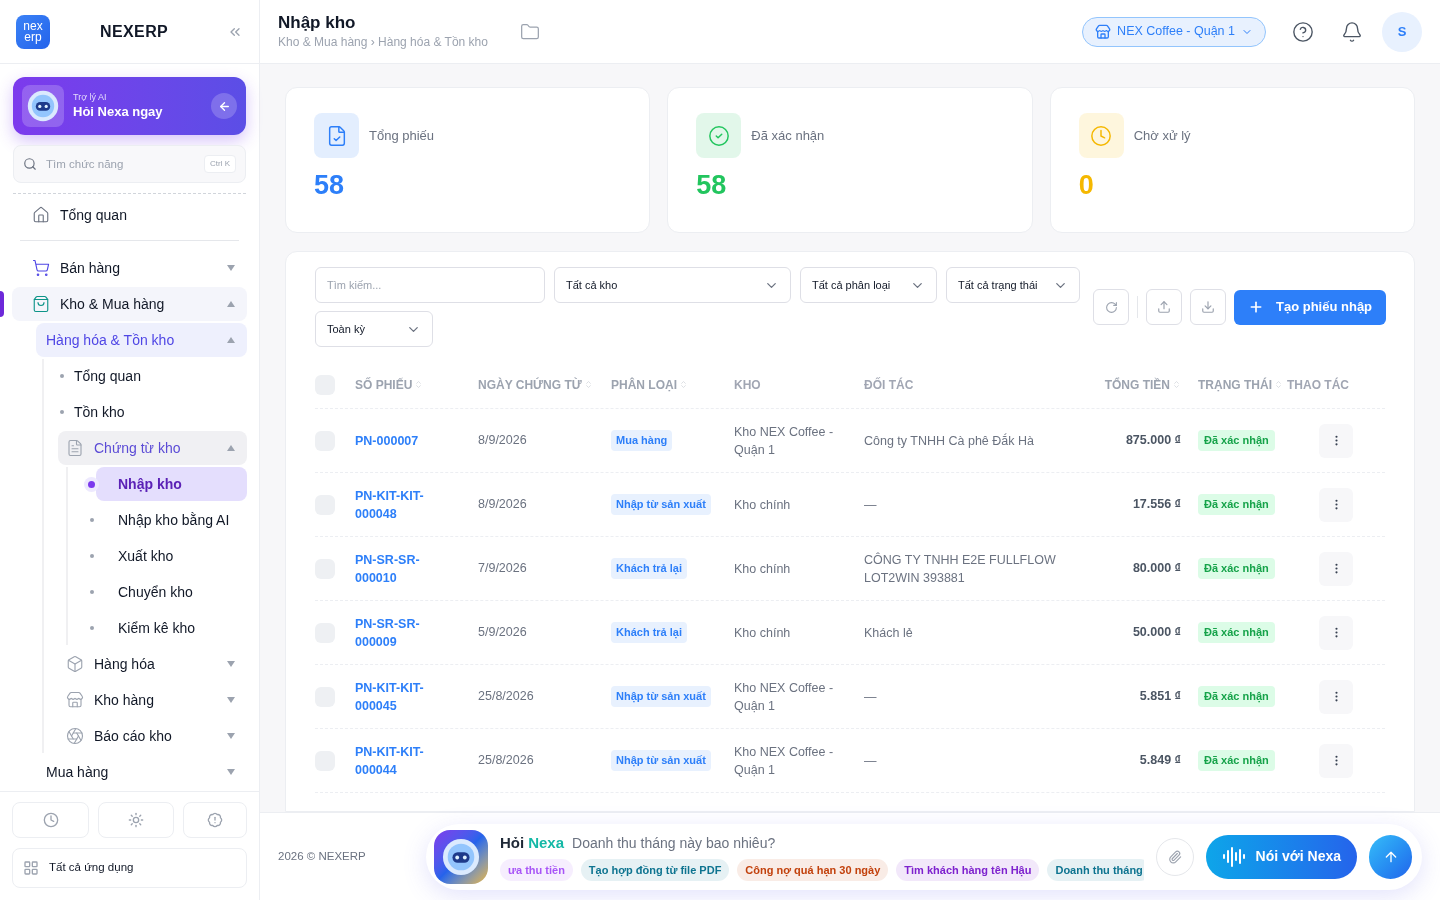 The height and width of the screenshot is (900, 1440). I want to click on table-cell-text: 5/9/2026, so click(503, 633).